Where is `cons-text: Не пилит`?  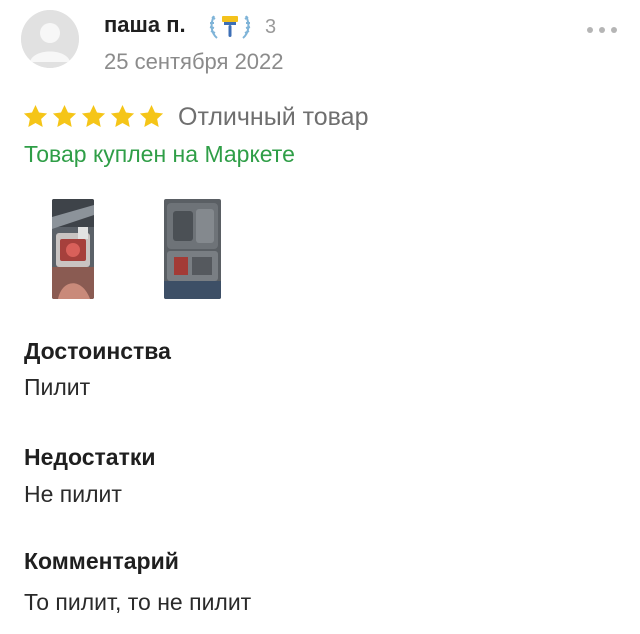
cons-text: Не пилит is located at coordinates (73, 494).